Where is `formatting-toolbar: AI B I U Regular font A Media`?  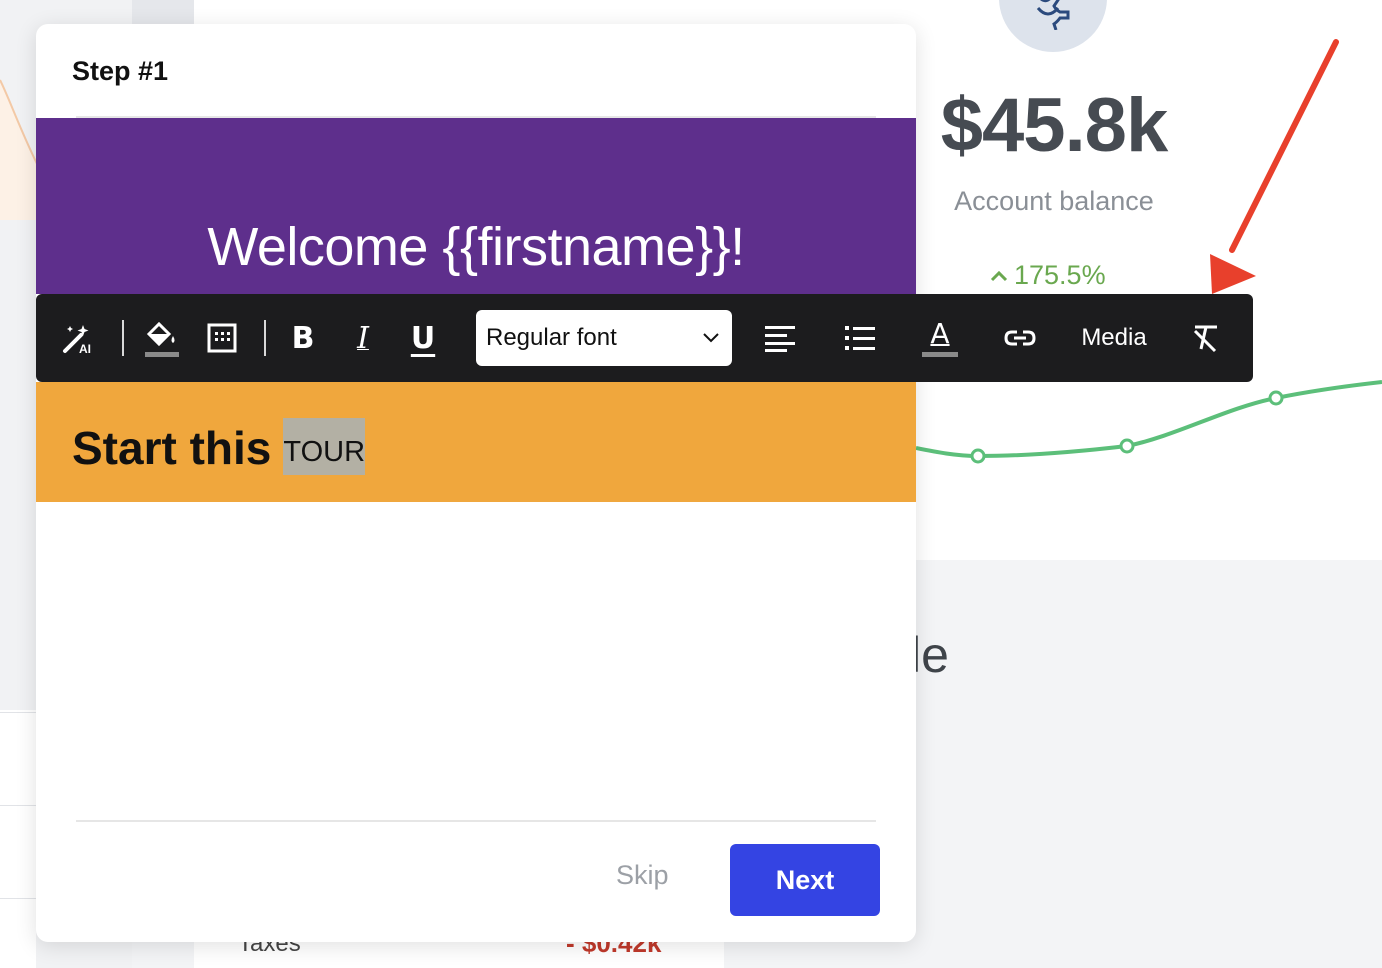 formatting-toolbar: AI B I U Regular font A Media is located at coordinates (644, 338).